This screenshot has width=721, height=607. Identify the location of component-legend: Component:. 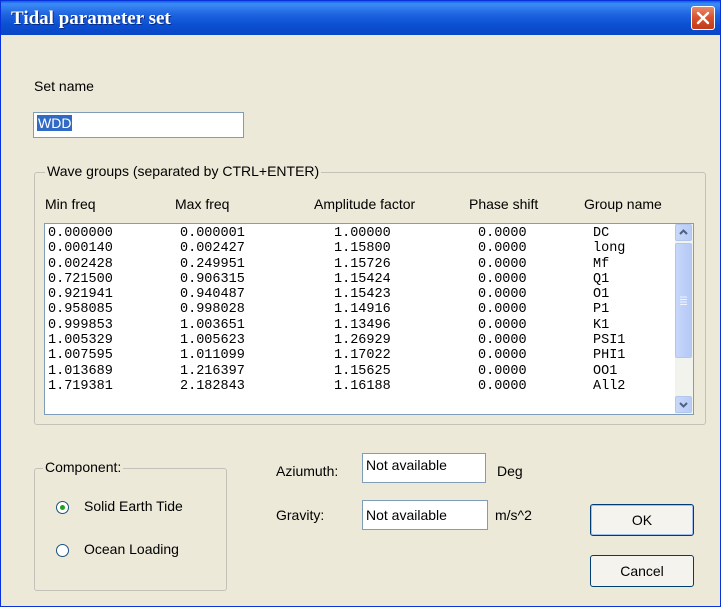
(83, 467).